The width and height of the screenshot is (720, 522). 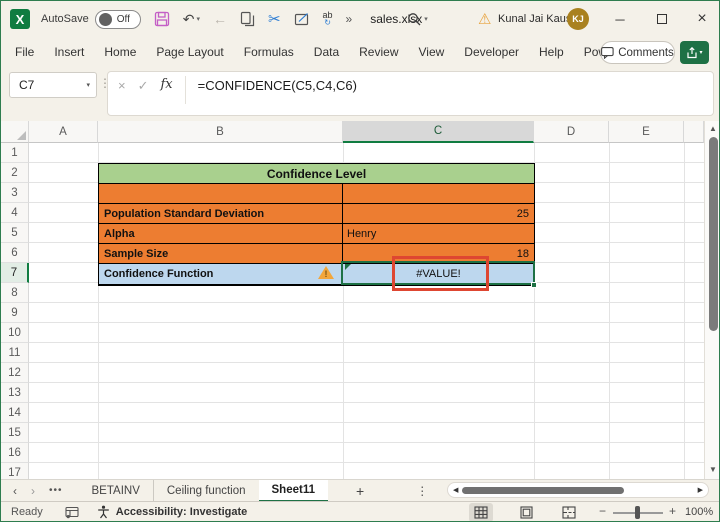 What do you see at coordinates (33, 491) in the screenshot?
I see `next-sheet-icon: ›` at bounding box center [33, 491].